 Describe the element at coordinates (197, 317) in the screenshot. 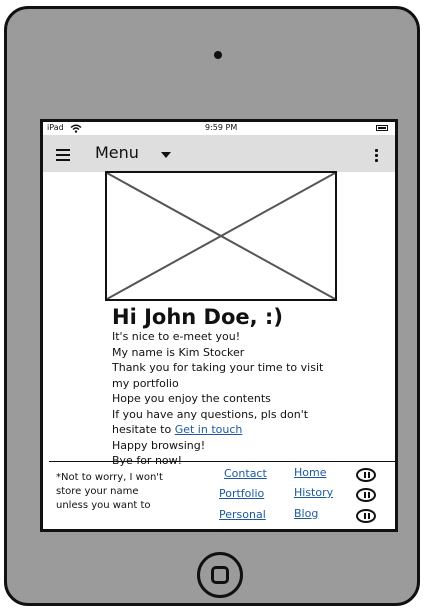

I see `greeting-heading: Hi John Doe, :)` at that location.